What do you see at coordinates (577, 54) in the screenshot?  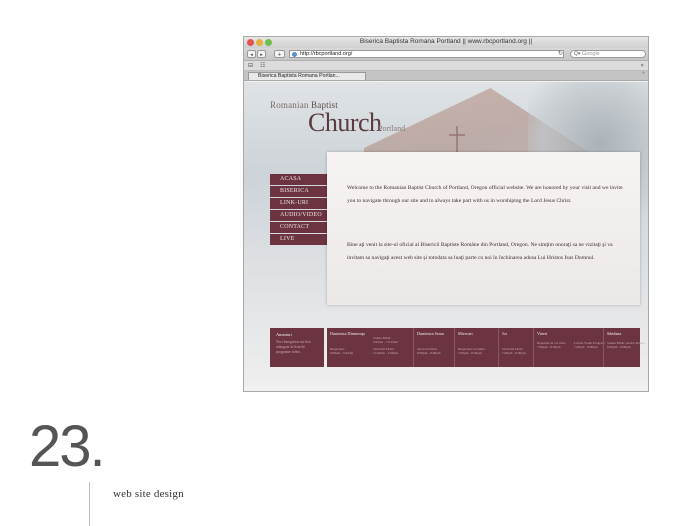 I see `search-icon: Q▾` at bounding box center [577, 54].